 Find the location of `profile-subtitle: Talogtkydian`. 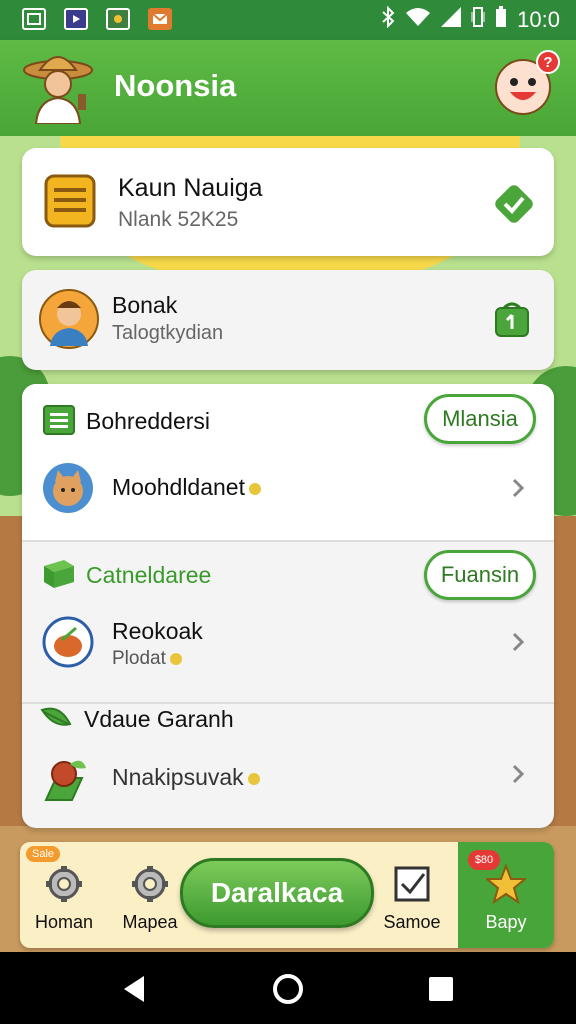

profile-subtitle: Talogtkydian is located at coordinates (168, 333).